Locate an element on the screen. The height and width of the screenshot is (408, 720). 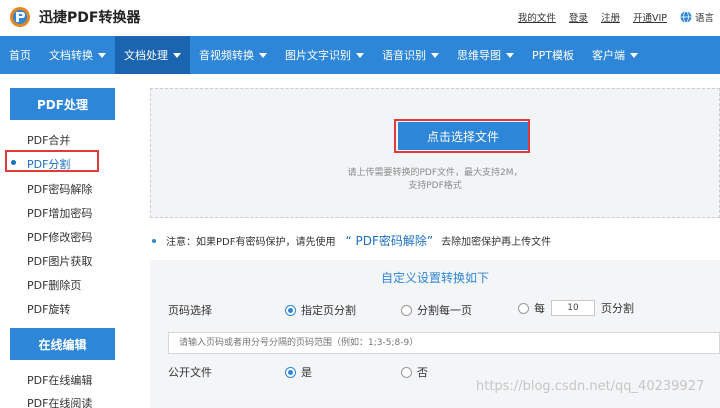
sidebar-item-unlock: PDF密码解除 is located at coordinates (59, 189).